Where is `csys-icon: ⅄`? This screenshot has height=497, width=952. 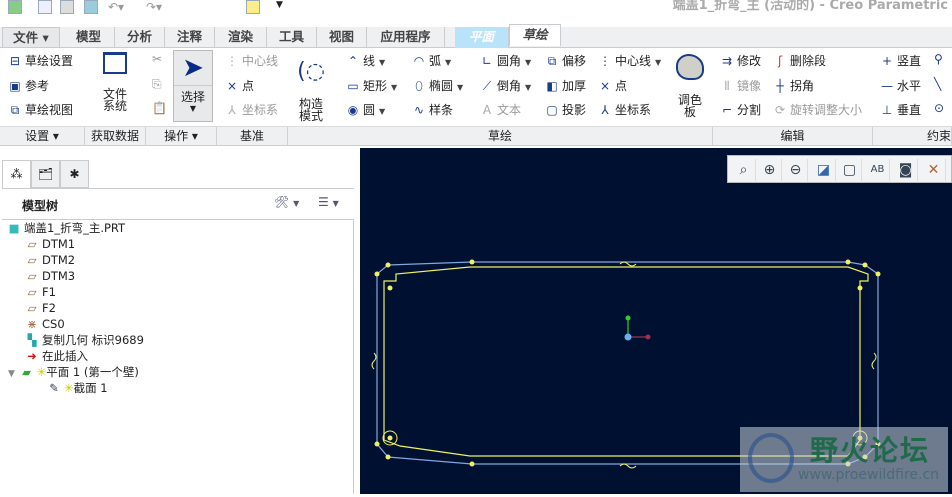
csys-icon: ⅄ is located at coordinates (605, 110).